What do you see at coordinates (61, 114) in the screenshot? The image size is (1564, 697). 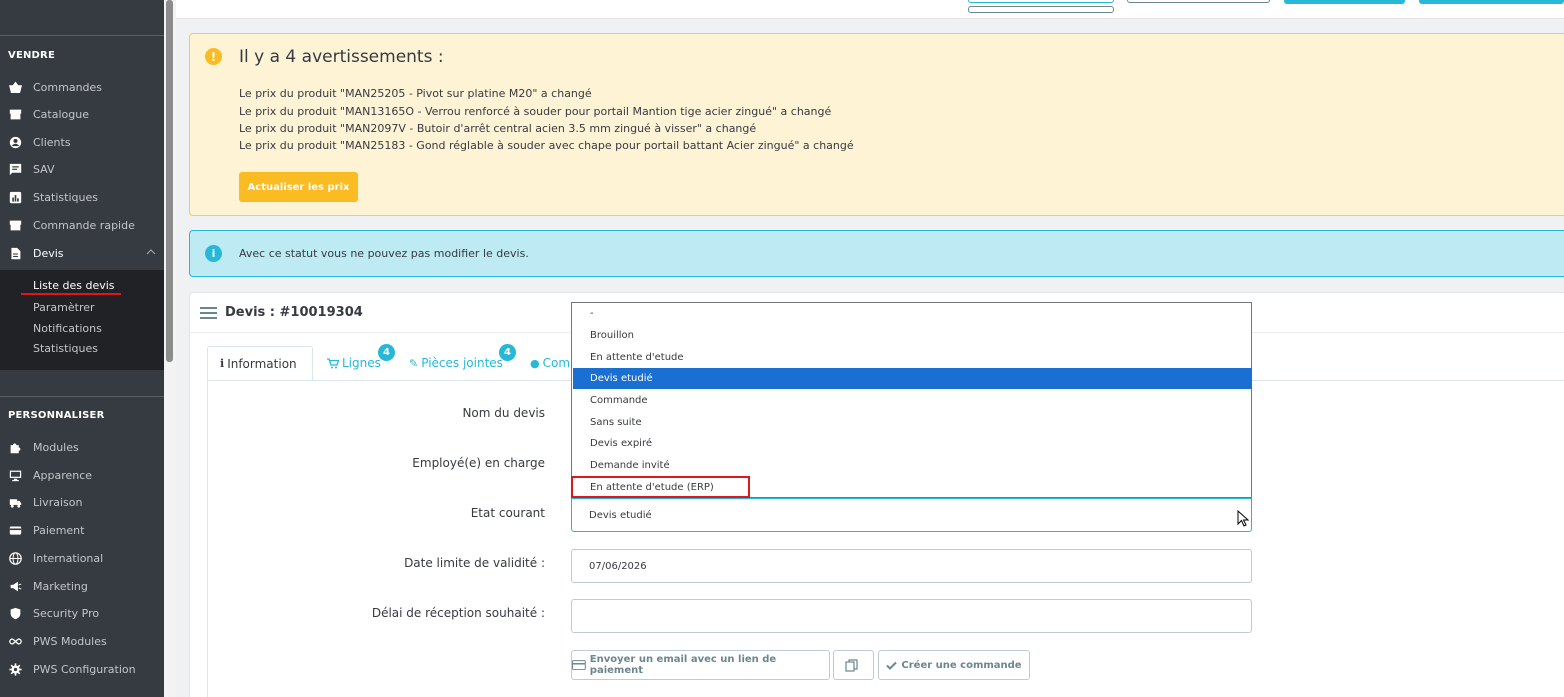 I see `sidebar-item-label: Catalogue` at bounding box center [61, 114].